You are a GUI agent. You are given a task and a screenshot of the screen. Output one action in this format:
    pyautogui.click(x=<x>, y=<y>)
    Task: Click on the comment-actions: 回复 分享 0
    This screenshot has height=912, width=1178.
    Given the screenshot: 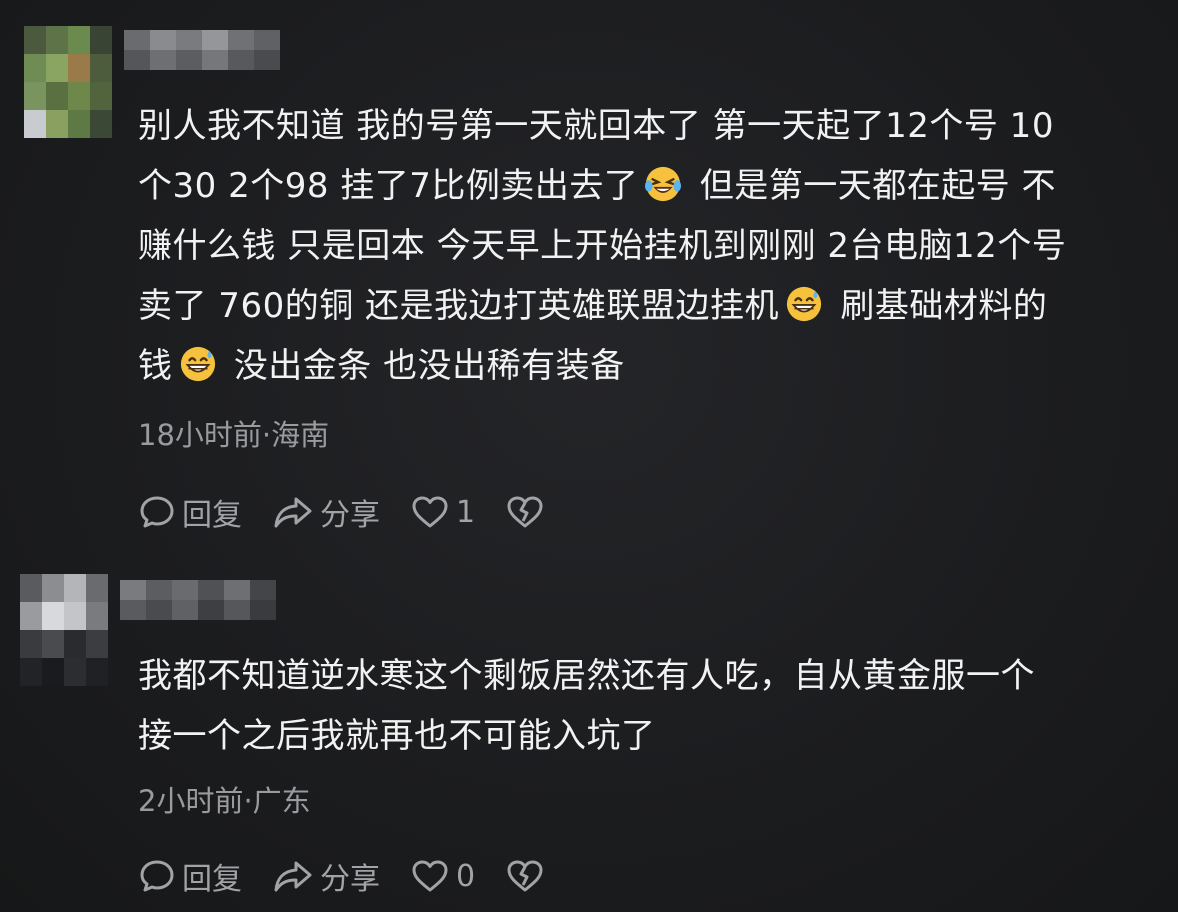 What is the action you would take?
    pyautogui.click(x=356, y=876)
    